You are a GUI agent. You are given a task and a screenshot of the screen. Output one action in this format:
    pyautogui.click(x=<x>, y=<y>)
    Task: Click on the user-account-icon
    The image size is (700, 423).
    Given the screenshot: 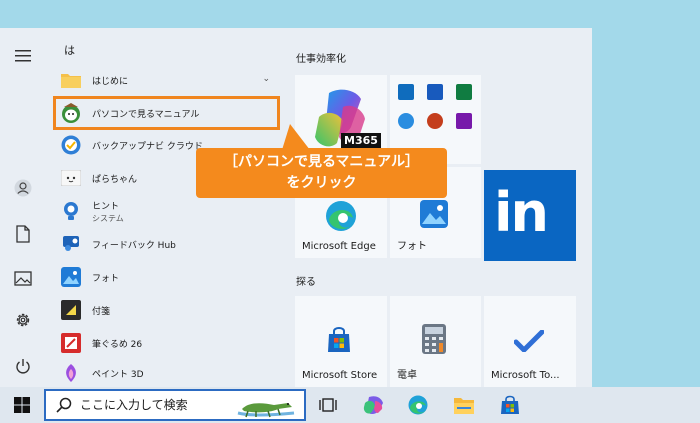 What is the action you would take?
    pyautogui.click(x=23, y=188)
    